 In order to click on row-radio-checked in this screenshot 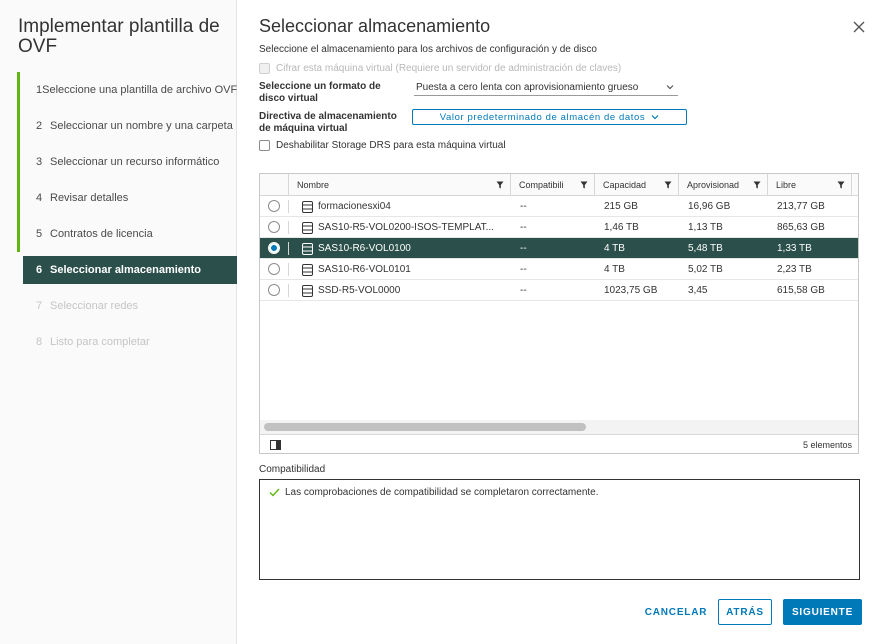, I will do `click(274, 248)`.